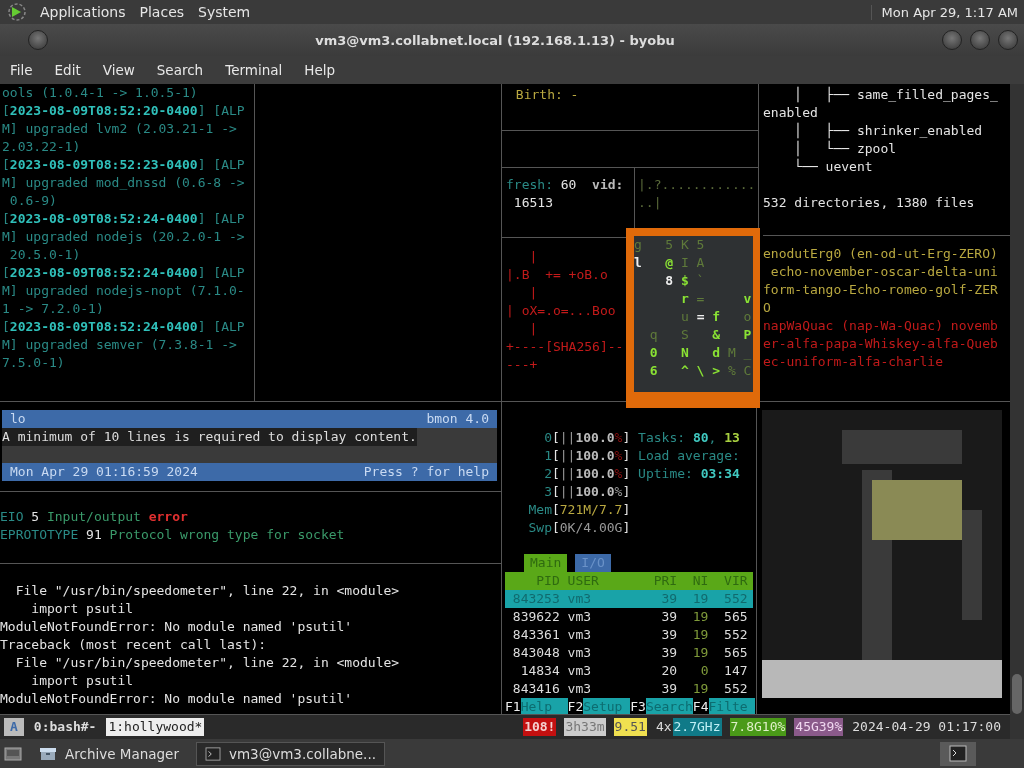  What do you see at coordinates (629, 617) in the screenshot?
I see `process-row: 839622 vm3 39 19 565` at bounding box center [629, 617].